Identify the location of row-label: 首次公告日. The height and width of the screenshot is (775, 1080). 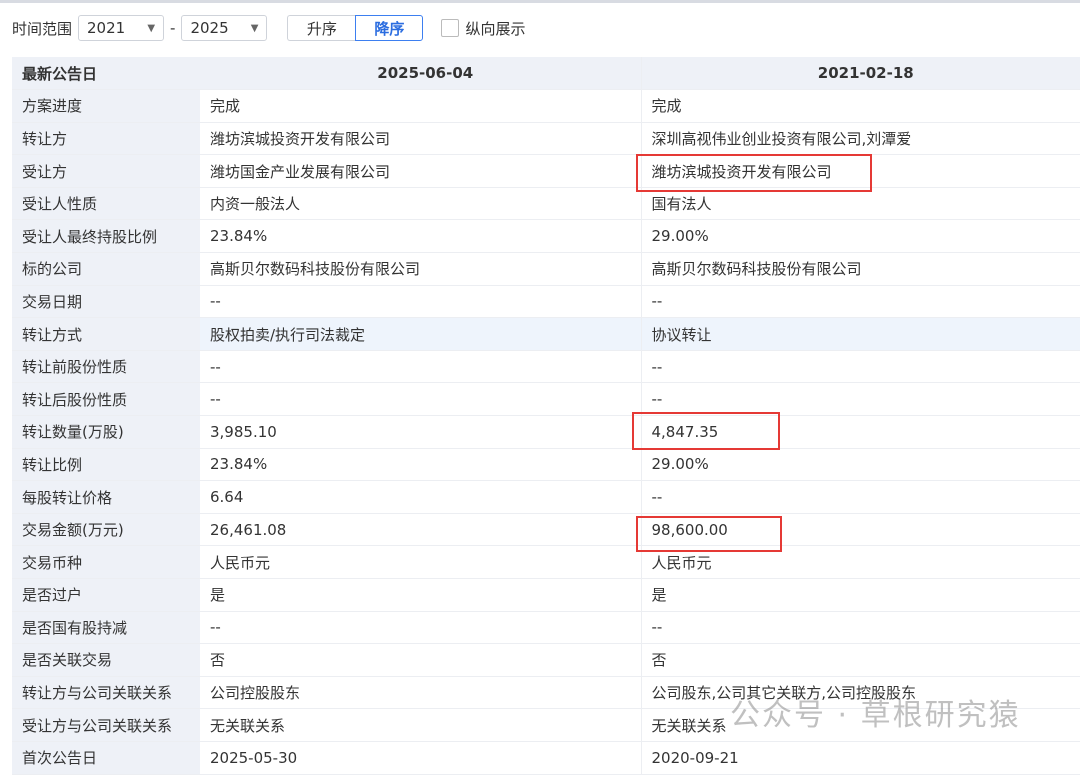
(106, 758).